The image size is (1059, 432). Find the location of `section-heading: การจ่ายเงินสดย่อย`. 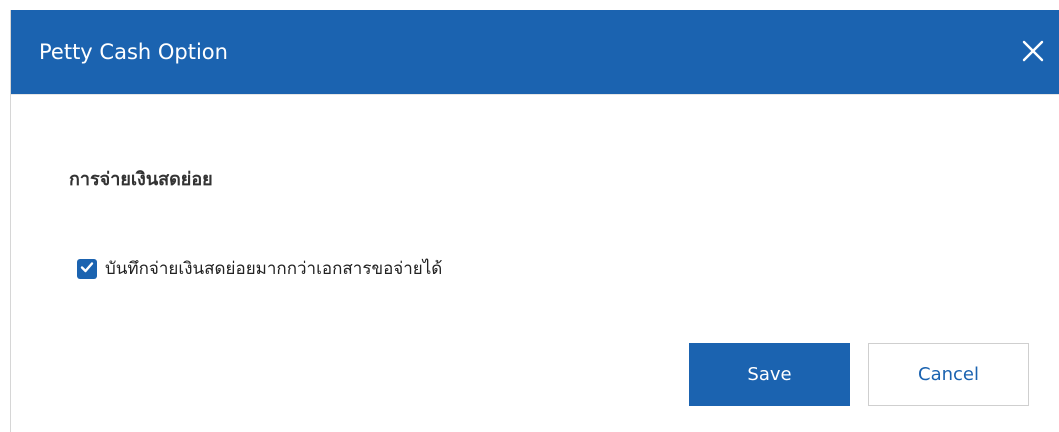

section-heading: การจ่ายเงินสดย่อย is located at coordinates (141, 179).